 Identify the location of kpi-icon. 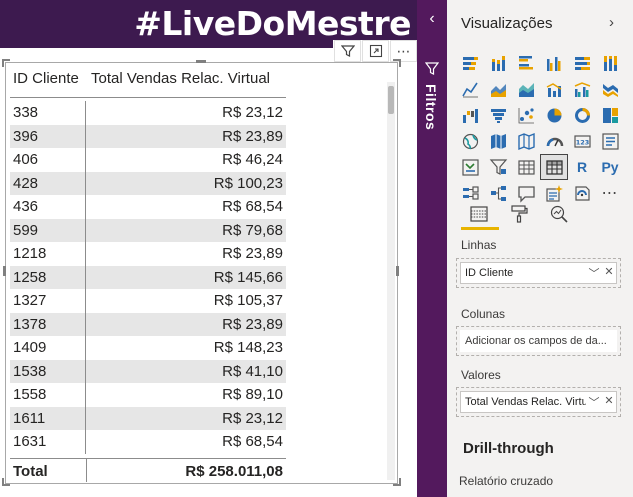
(470, 167).